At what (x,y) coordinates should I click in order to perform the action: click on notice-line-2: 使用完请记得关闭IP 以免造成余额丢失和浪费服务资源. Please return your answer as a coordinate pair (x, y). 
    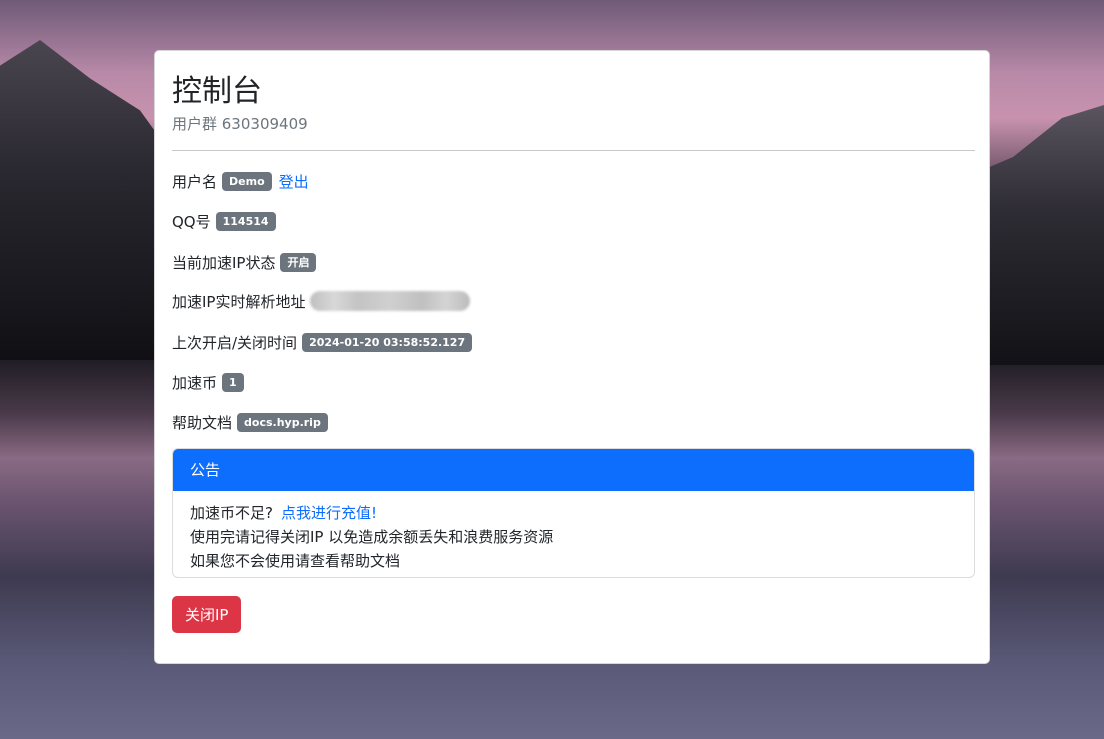
    Looking at the image, I should click on (372, 537).